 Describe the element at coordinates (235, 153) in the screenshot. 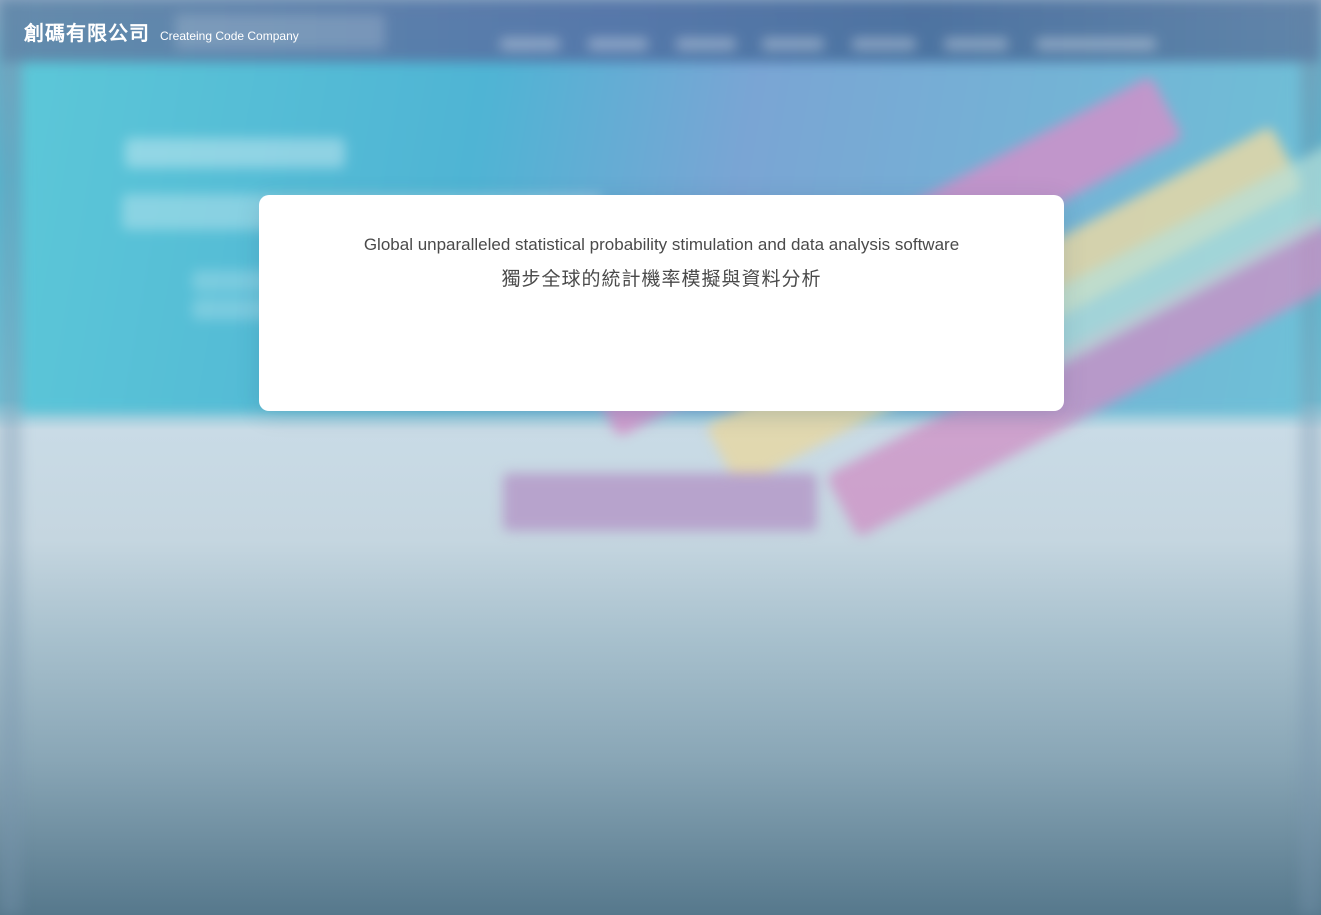

I see `background-hero-heading` at that location.